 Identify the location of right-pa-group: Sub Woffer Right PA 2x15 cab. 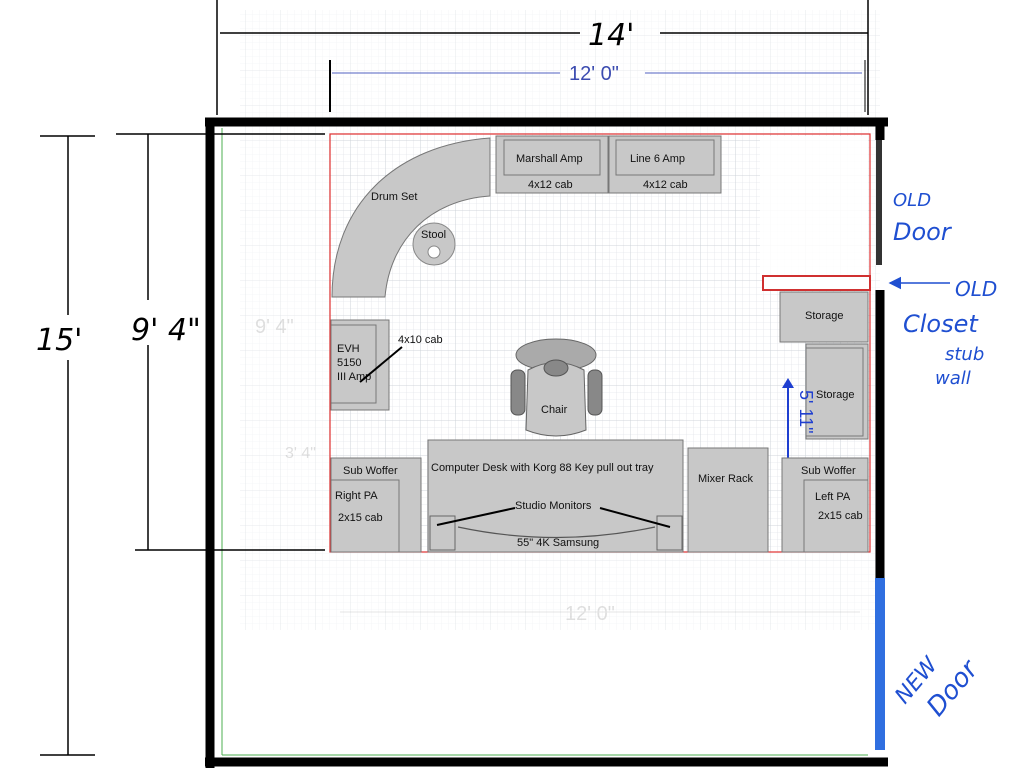
(376, 505).